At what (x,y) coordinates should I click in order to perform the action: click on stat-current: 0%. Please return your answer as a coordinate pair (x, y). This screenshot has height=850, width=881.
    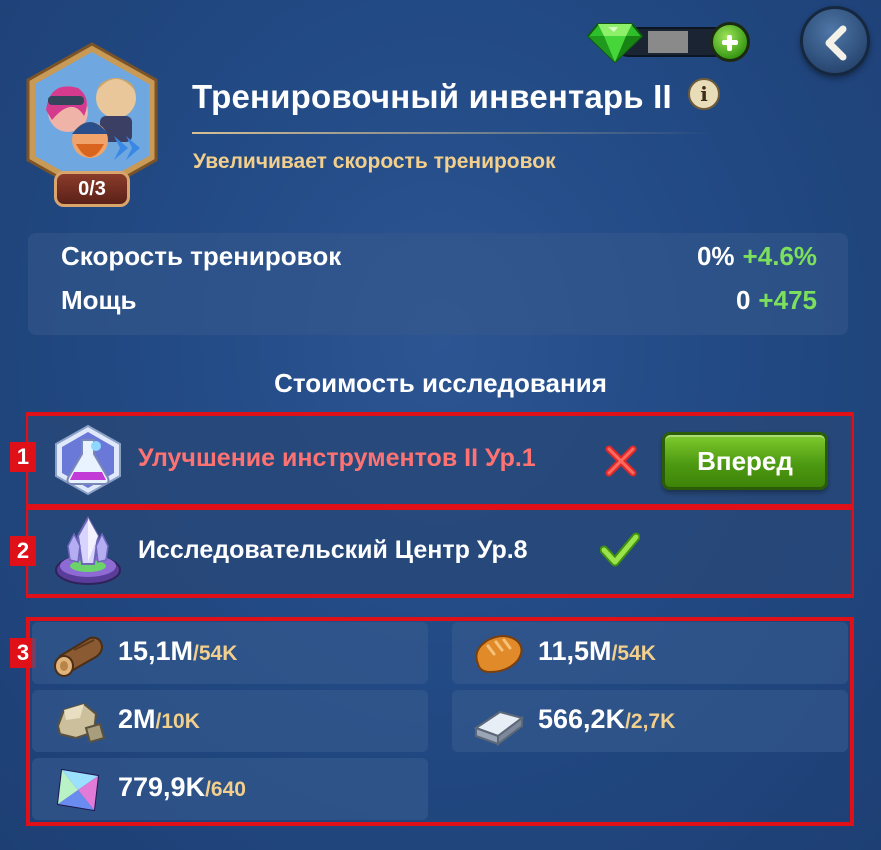
    Looking at the image, I should click on (715, 256).